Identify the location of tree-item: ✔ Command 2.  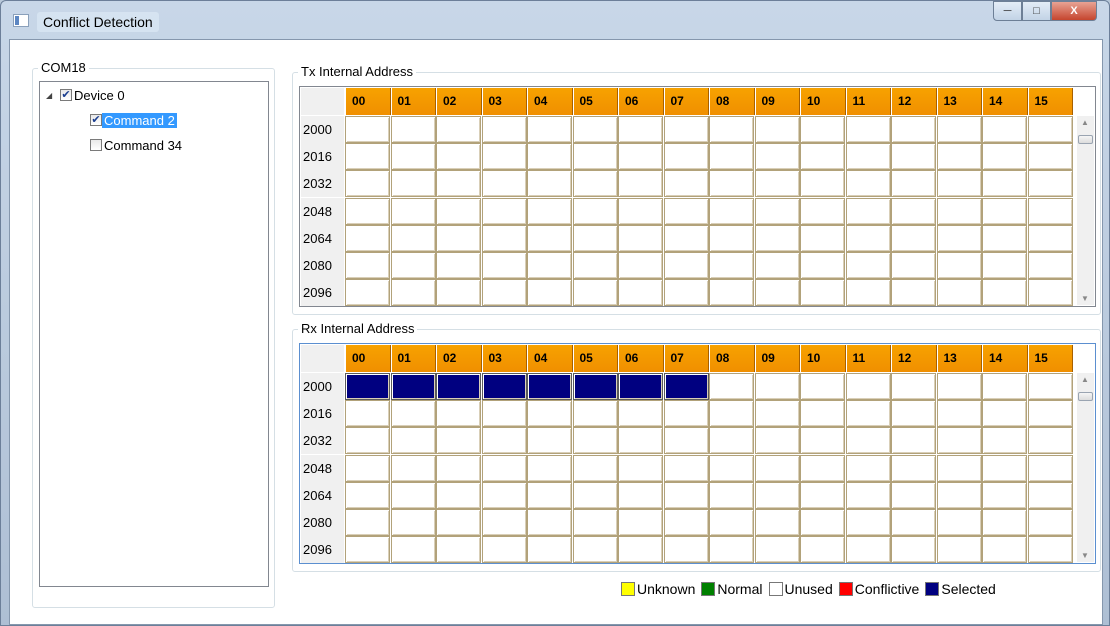
(133, 120).